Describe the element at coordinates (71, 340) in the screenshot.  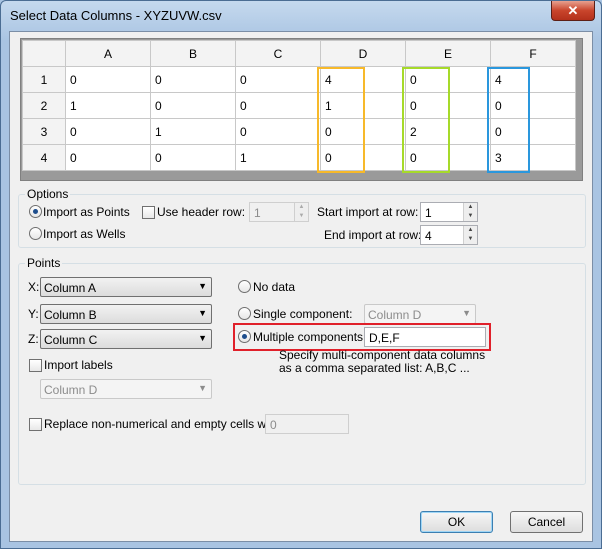
I see `z-column-value: Column C` at that location.